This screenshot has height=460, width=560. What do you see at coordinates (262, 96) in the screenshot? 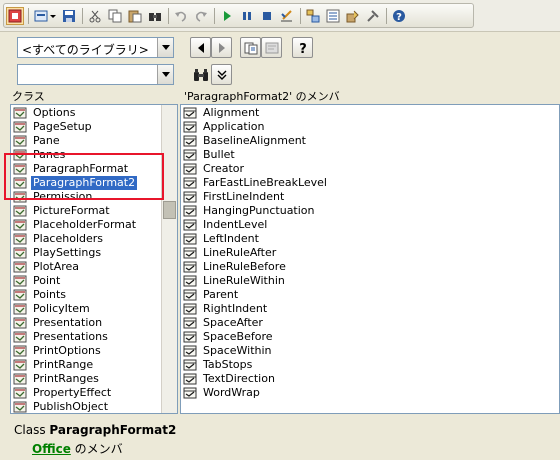
I see `members-pane-title: 'ParagraphFormat2' のメンバ` at bounding box center [262, 96].